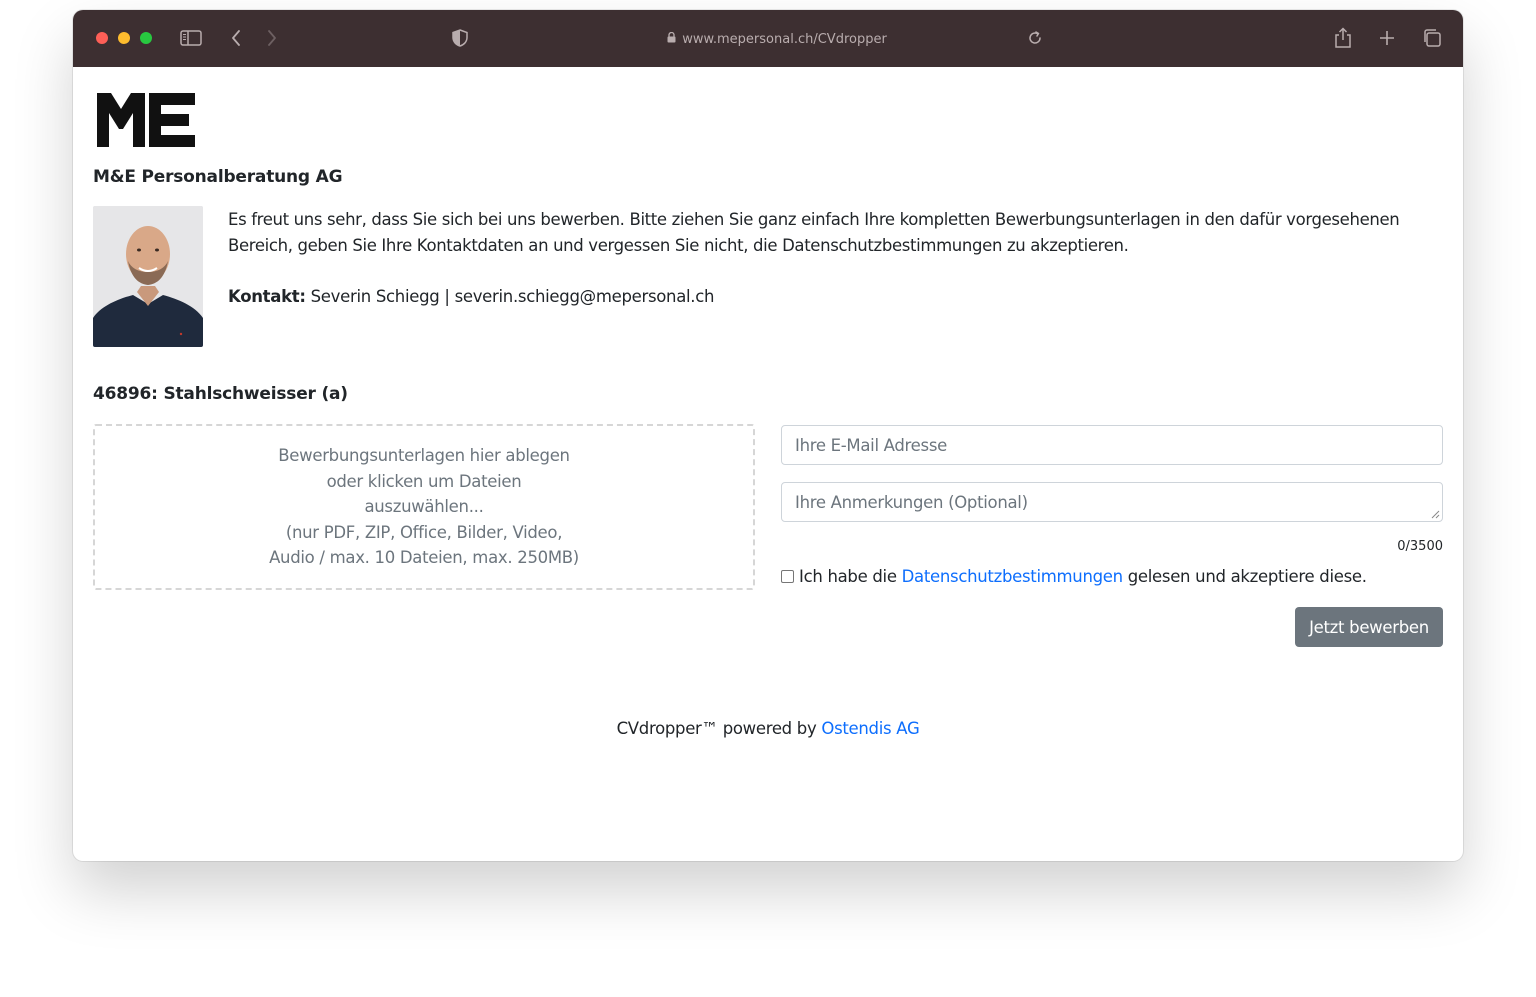  I want to click on lock-icon, so click(671, 39).